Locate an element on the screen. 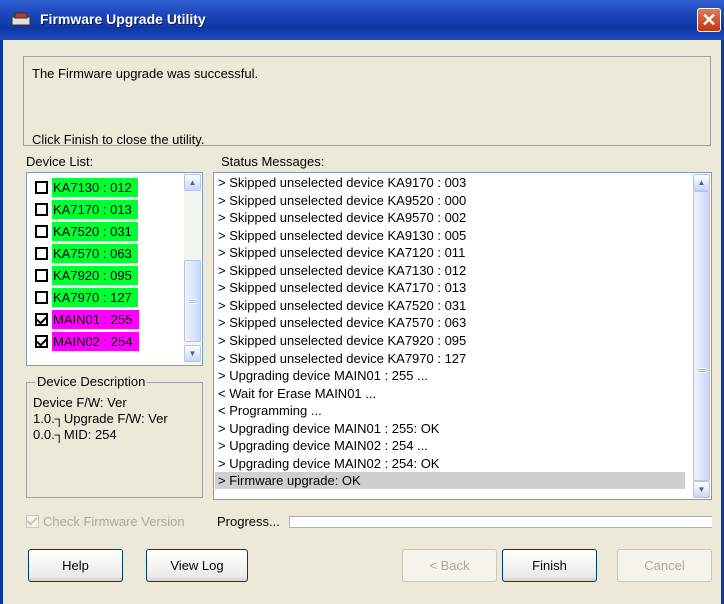  device-list-item: KA7970 : 127 is located at coordinates (86, 297).